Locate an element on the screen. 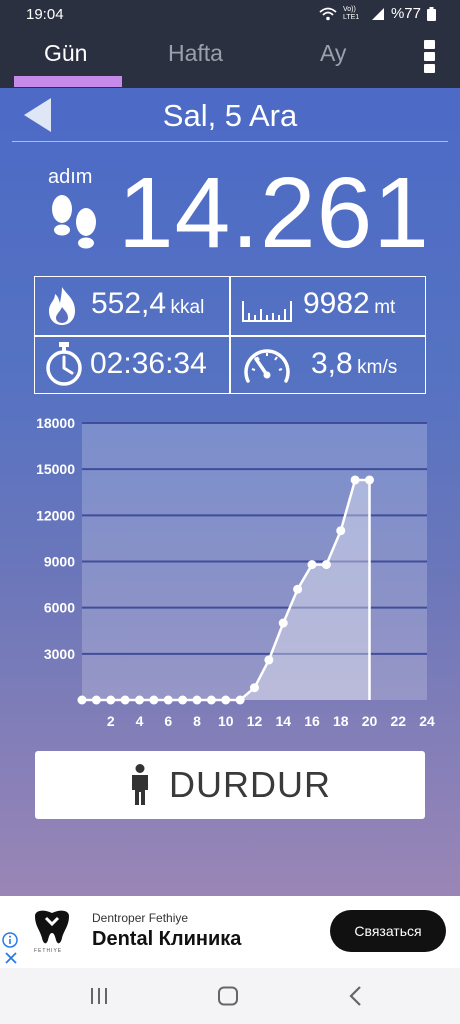 This screenshot has height=1024, width=460. distance-value: 9982 is located at coordinates (336, 303).